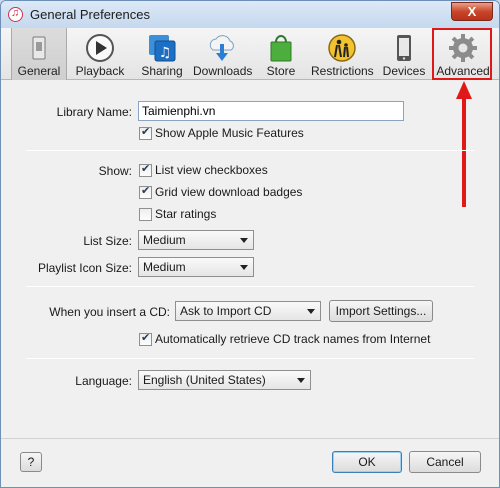  What do you see at coordinates (250, 14) in the screenshot?
I see `title-bar: General Preferences X` at bounding box center [250, 14].